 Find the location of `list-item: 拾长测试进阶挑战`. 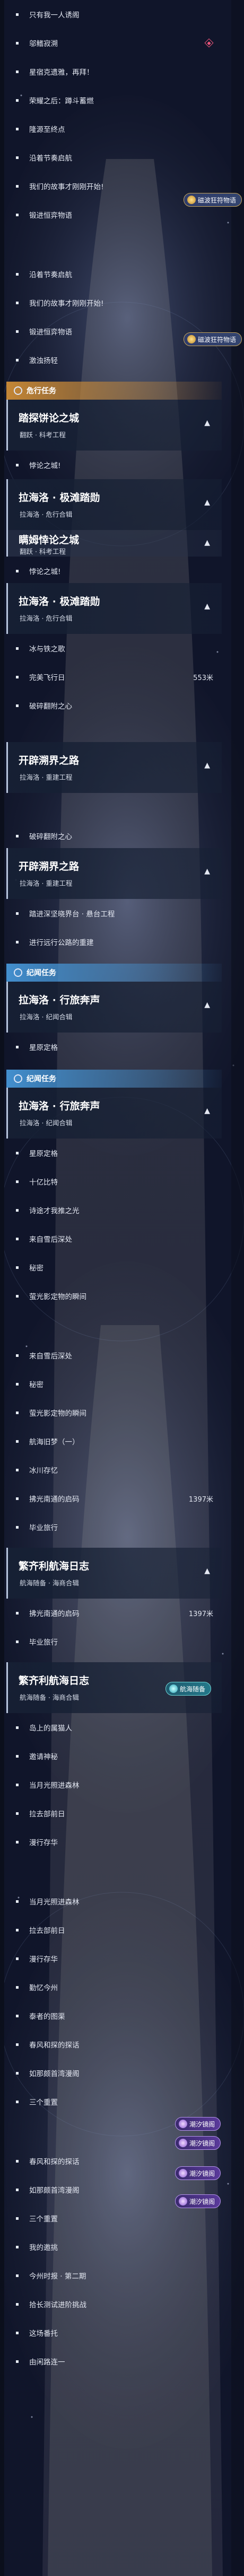

list-item: 拾长测试进阶挑战 is located at coordinates (114, 2304).